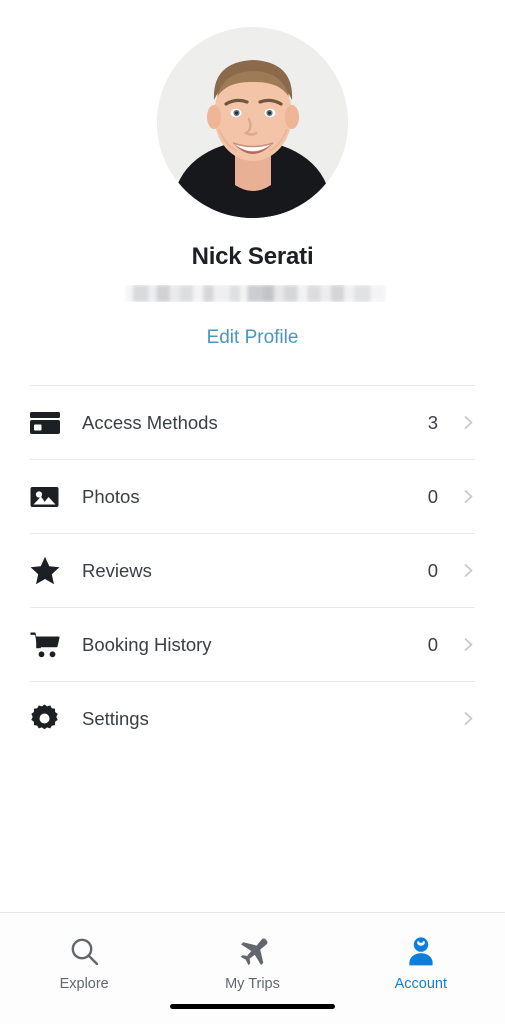 The height and width of the screenshot is (1024, 505). I want to click on airplane-icon, so click(252, 951).